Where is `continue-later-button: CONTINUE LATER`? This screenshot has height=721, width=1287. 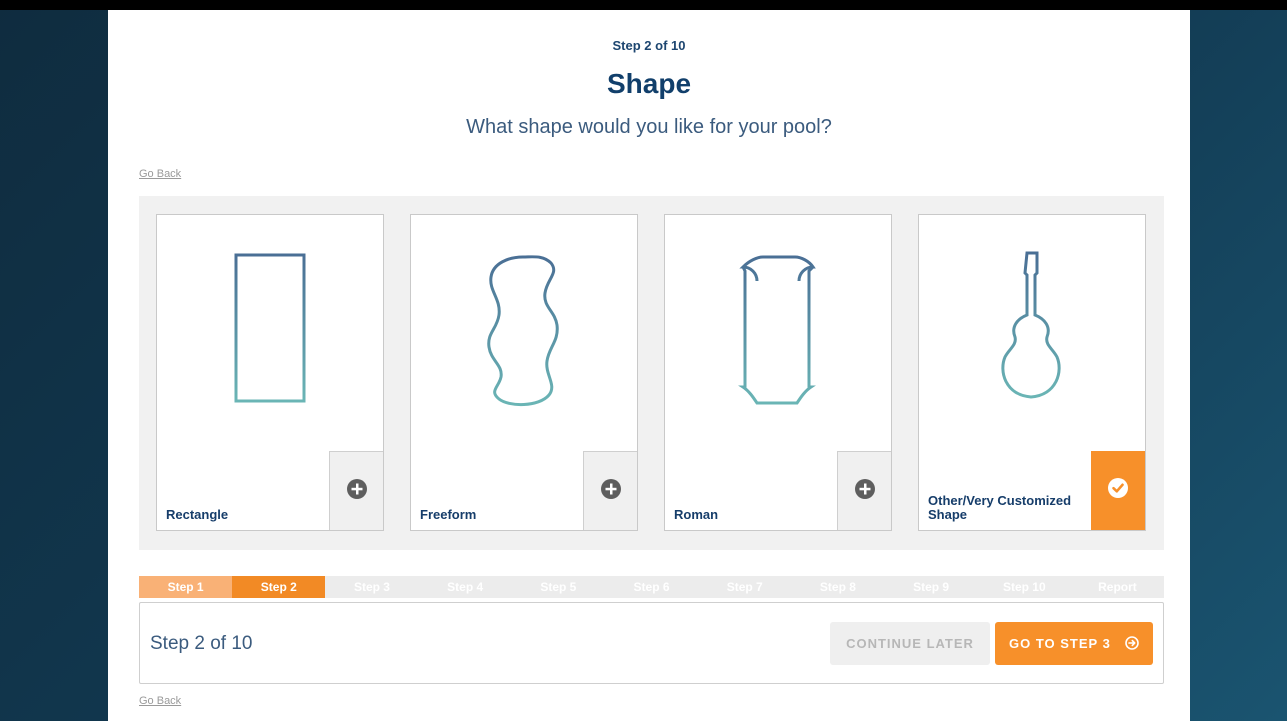
continue-later-button: CONTINUE LATER is located at coordinates (910, 643).